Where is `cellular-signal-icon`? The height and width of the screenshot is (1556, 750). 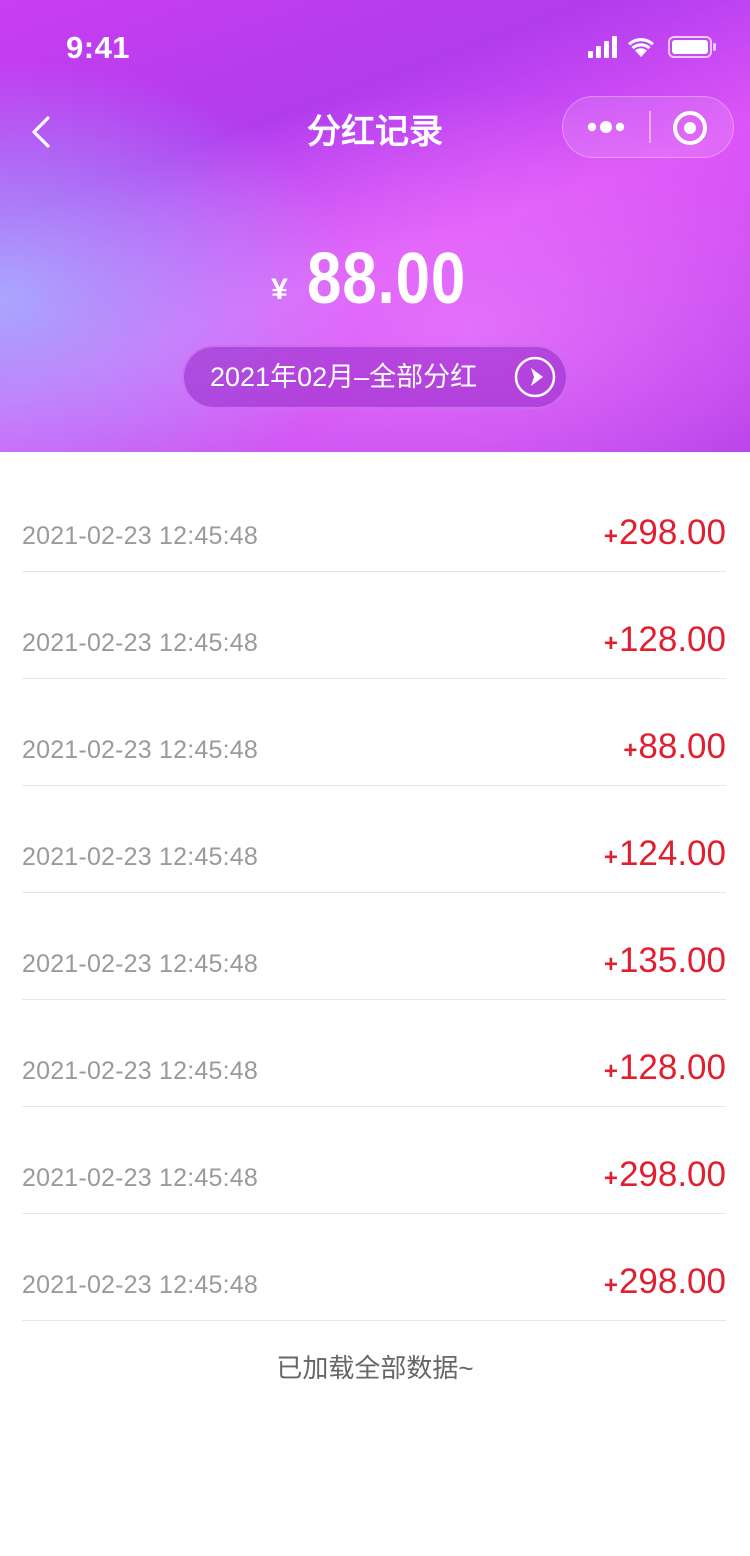 cellular-signal-icon is located at coordinates (602, 47).